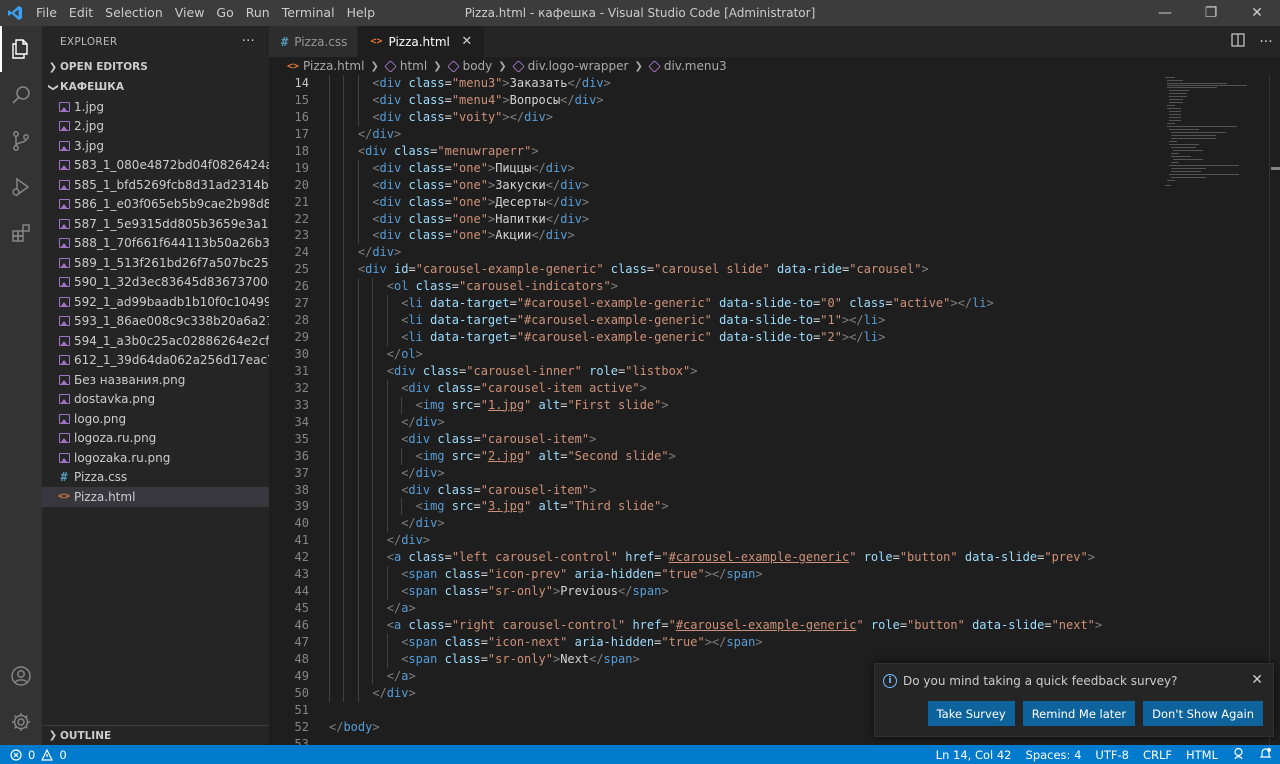 The height and width of the screenshot is (764, 1280). Describe the element at coordinates (33, 755) in the screenshot. I see `problems-indicator: 0 0` at that location.